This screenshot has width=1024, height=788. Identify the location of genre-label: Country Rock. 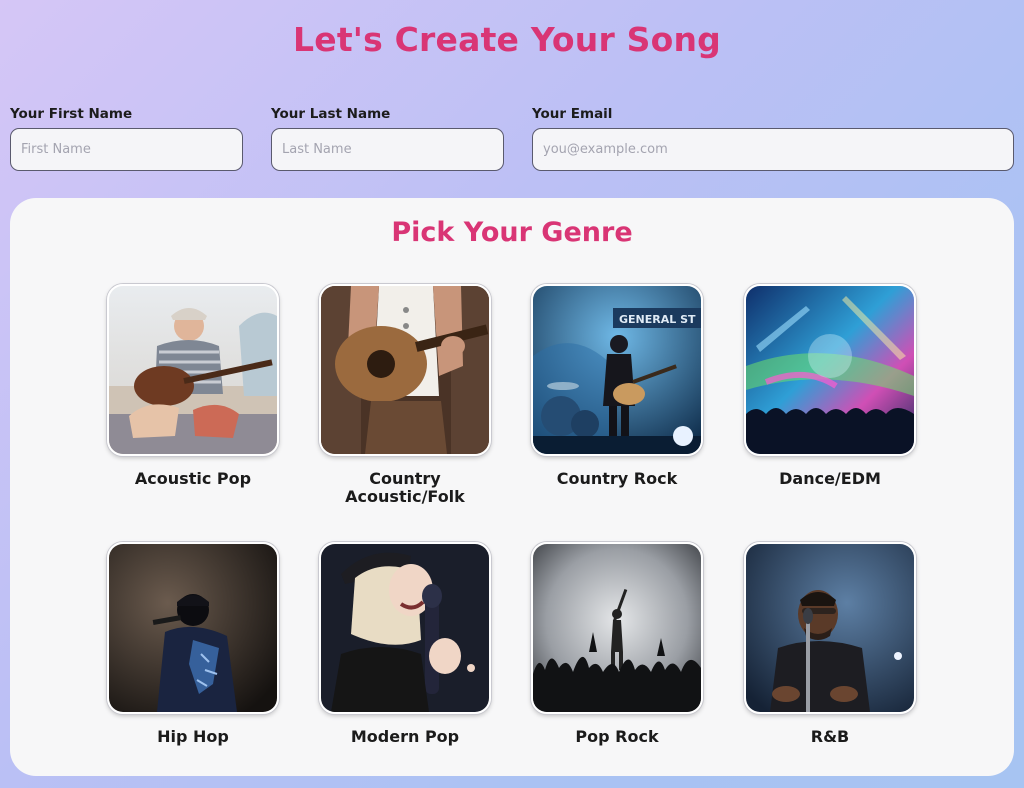
(617, 478).